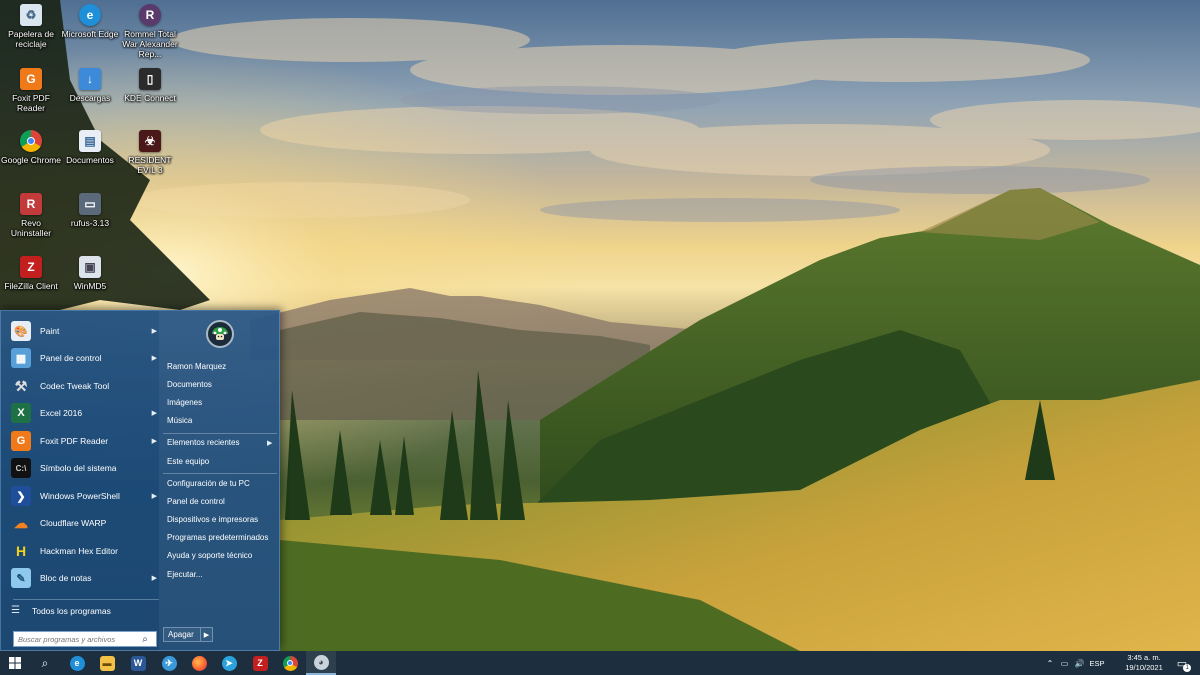  What do you see at coordinates (90, 204) in the screenshot?
I see `rufus-icon: ▭` at bounding box center [90, 204].